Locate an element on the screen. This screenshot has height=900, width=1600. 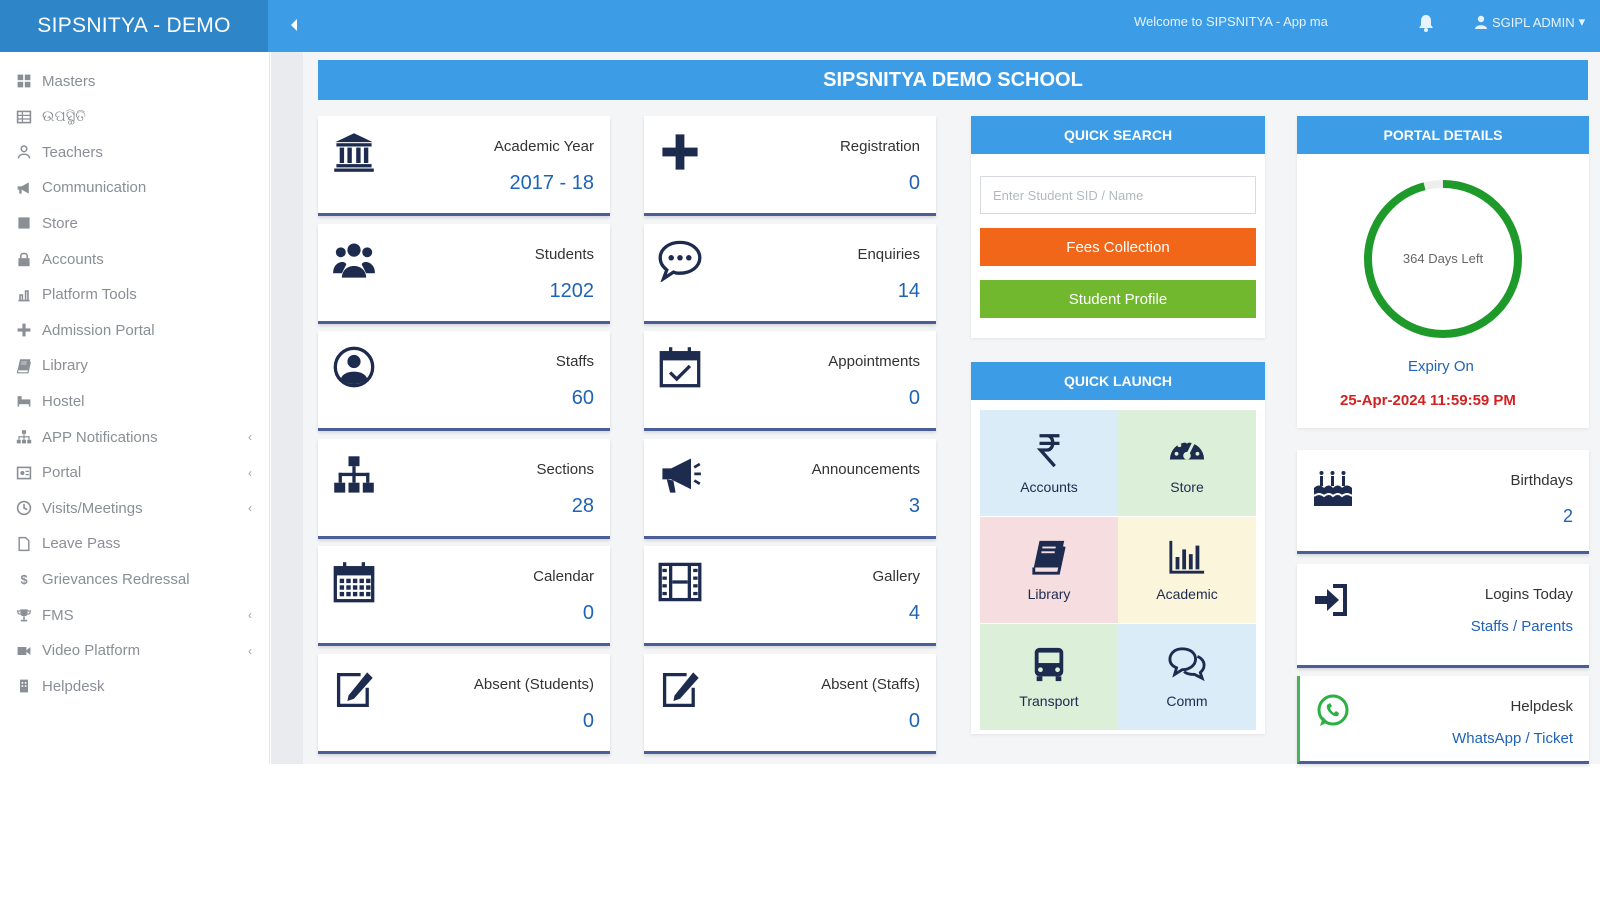
sidebar-item-2: Teachers is located at coordinates (136, 152).